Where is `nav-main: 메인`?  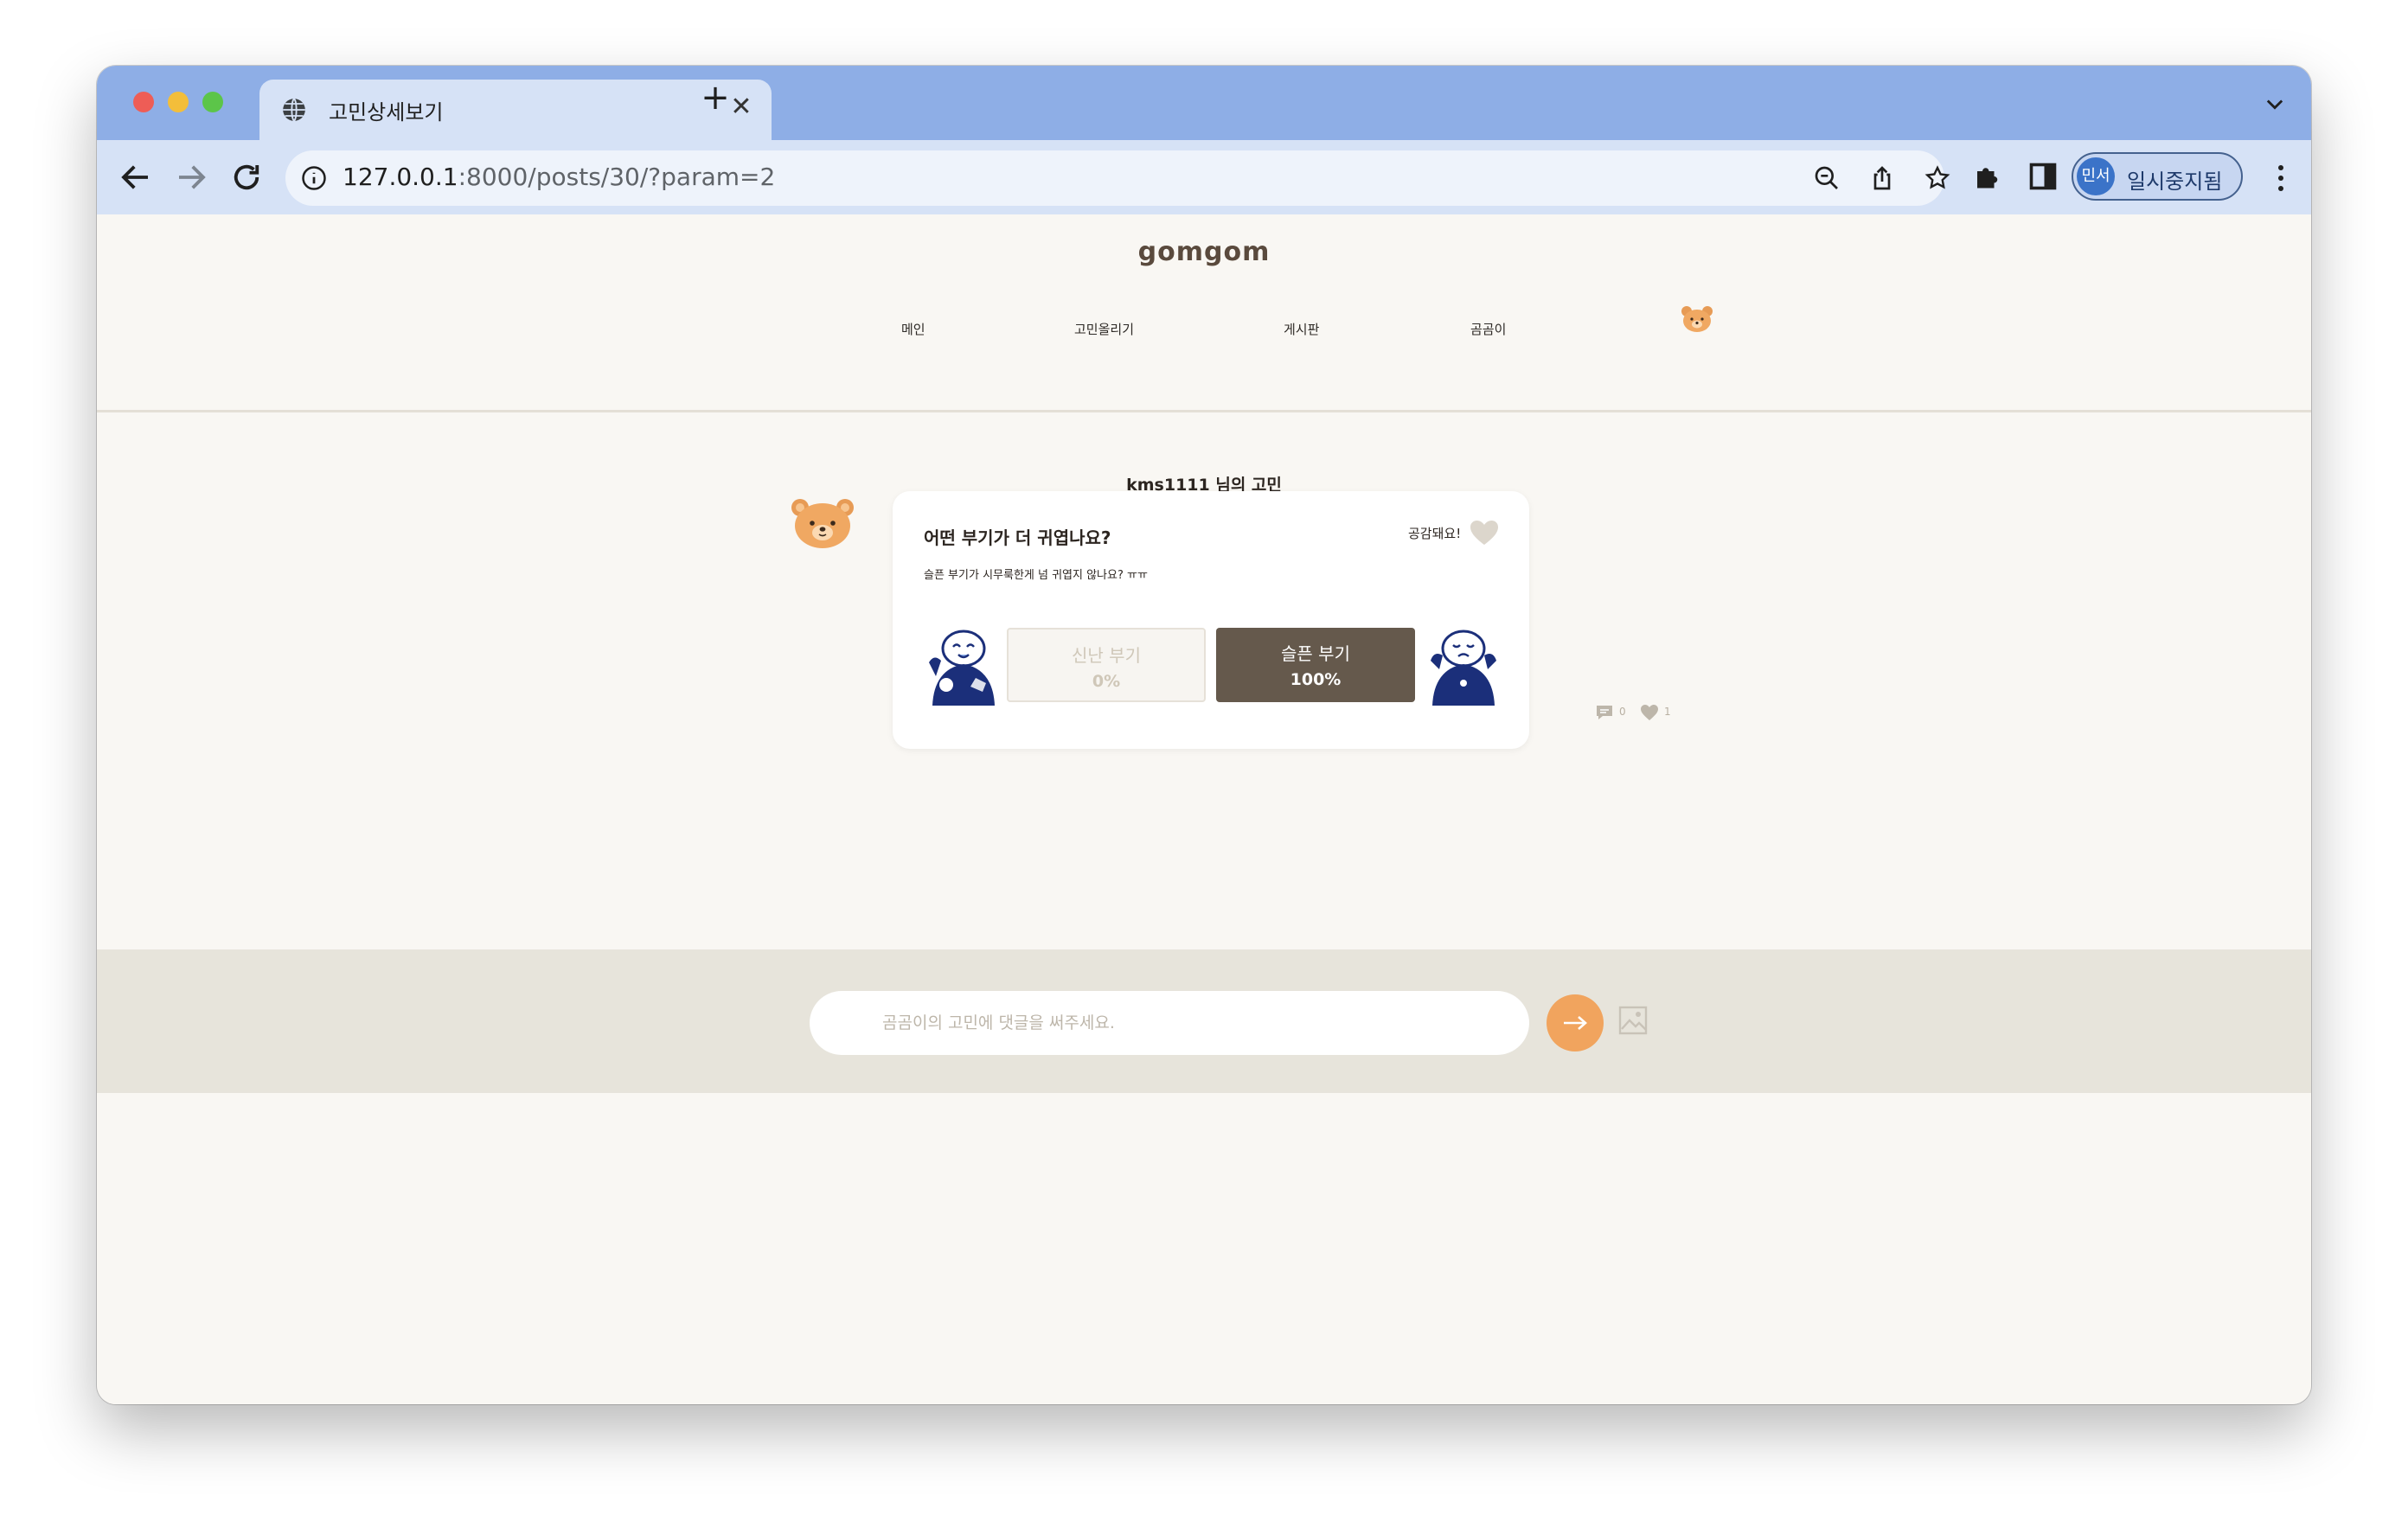 nav-main: 메인 is located at coordinates (913, 329).